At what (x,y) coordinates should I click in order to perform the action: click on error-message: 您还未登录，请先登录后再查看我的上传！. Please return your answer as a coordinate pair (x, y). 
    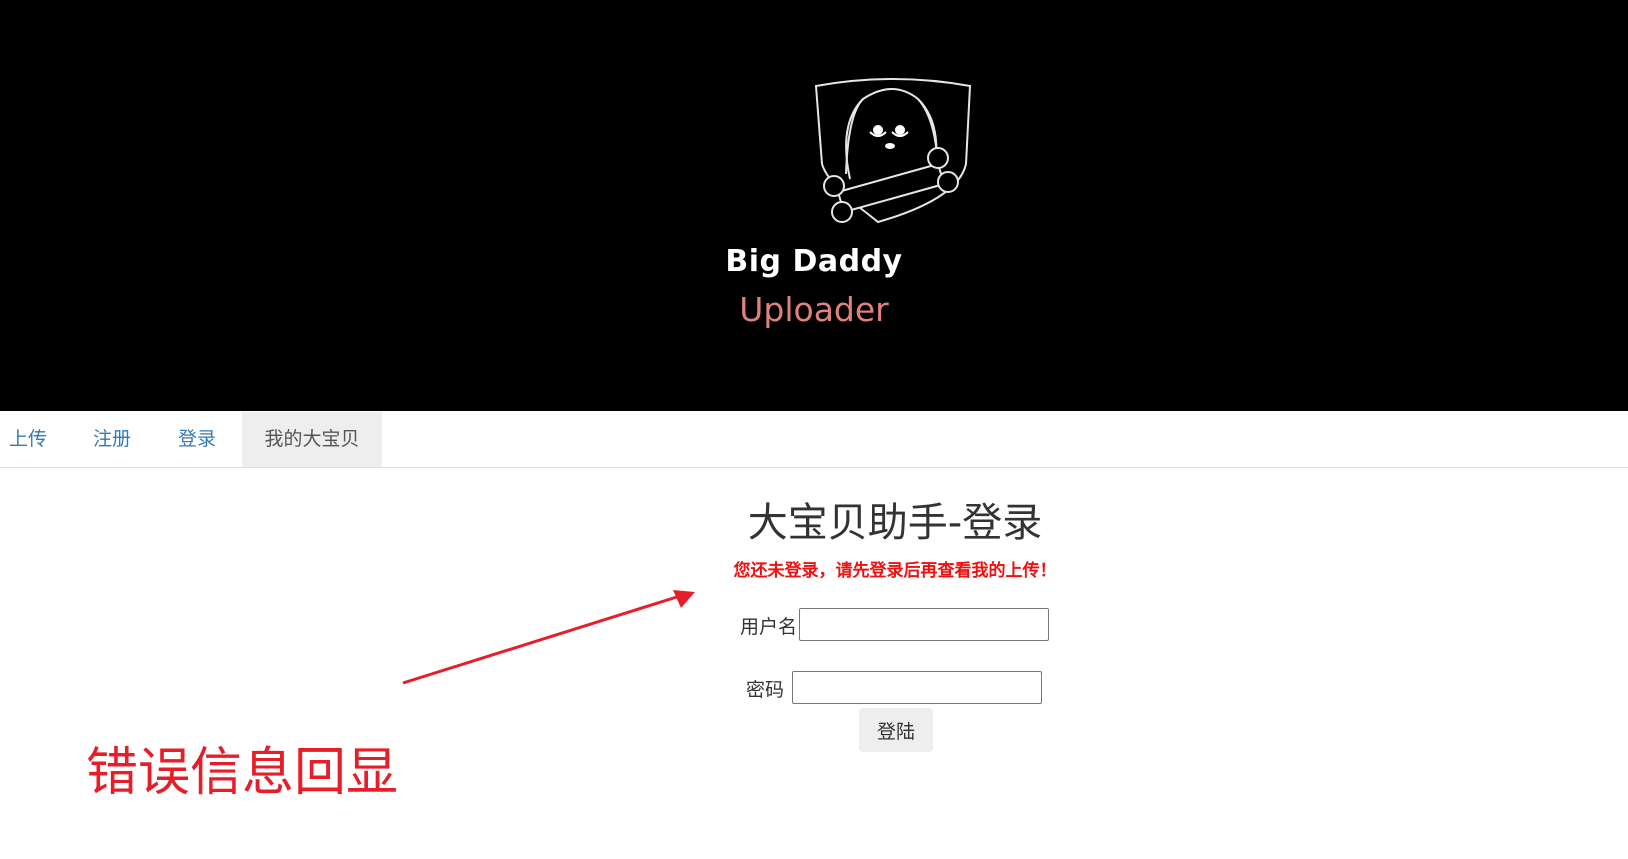
    Looking at the image, I should click on (895, 571).